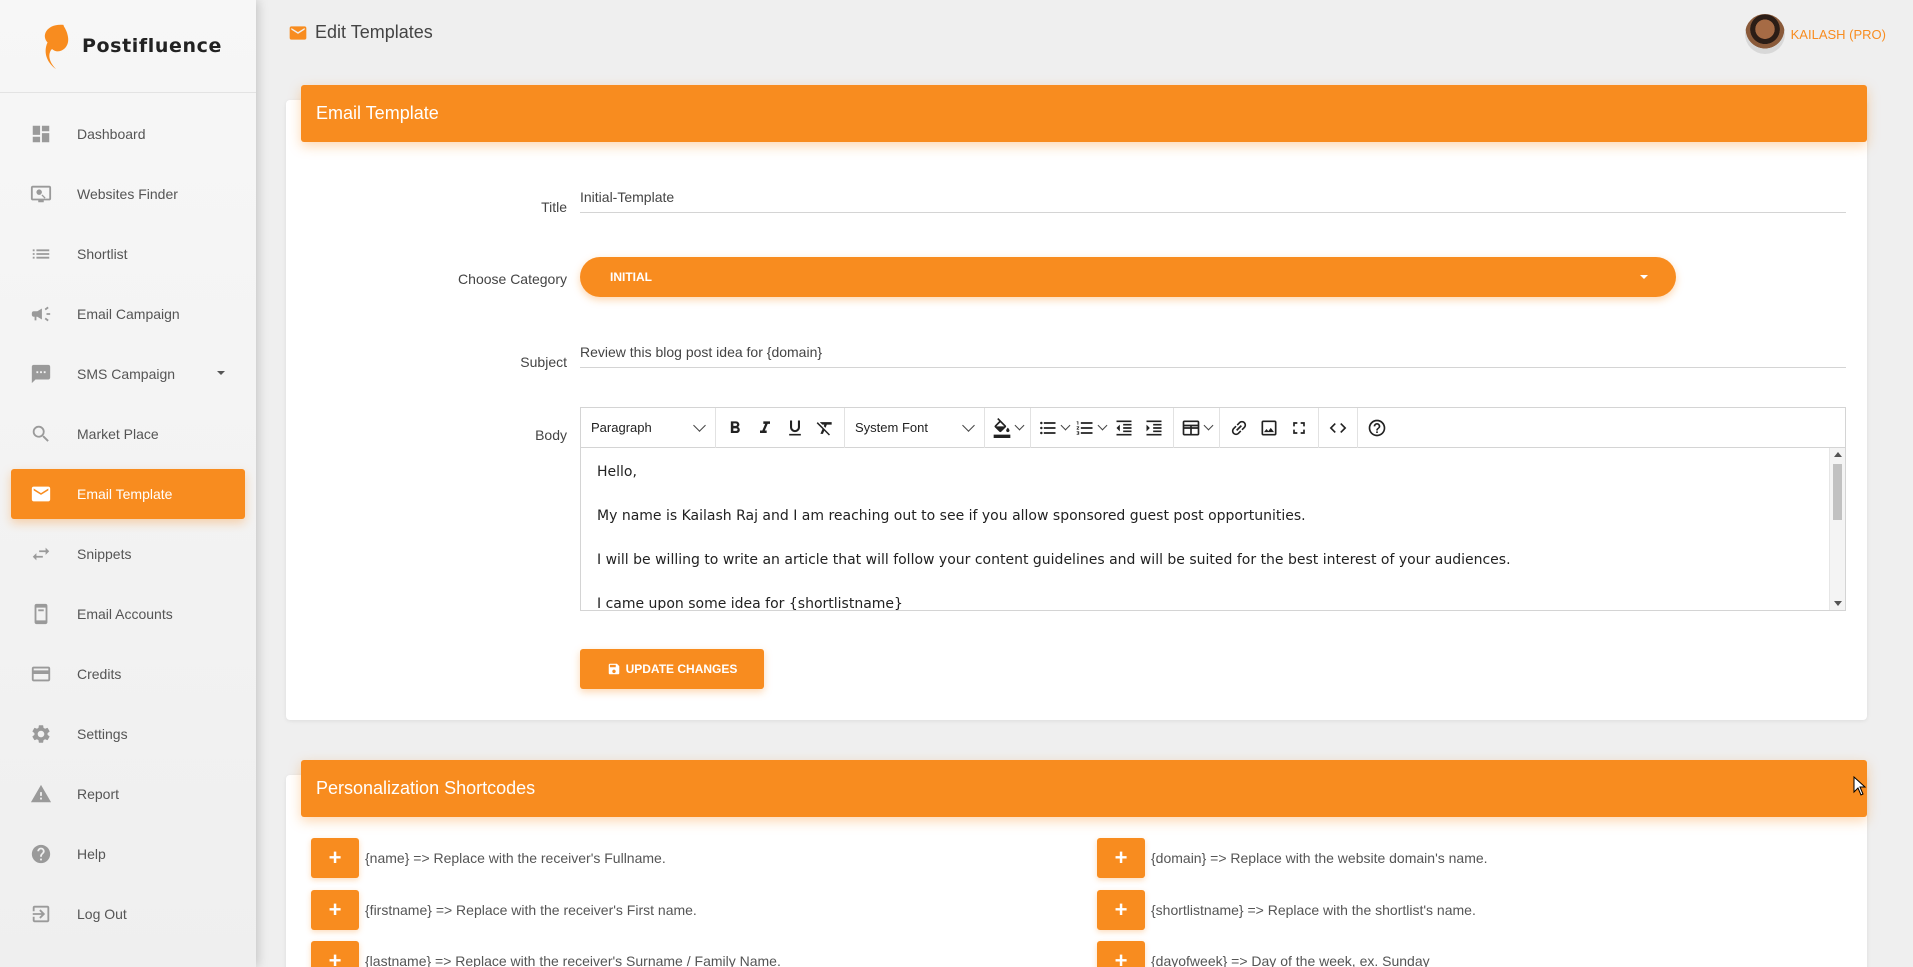 The width and height of the screenshot is (1913, 967). Describe the element at coordinates (891, 427) in the screenshot. I see `font-family-value: System Font` at that location.